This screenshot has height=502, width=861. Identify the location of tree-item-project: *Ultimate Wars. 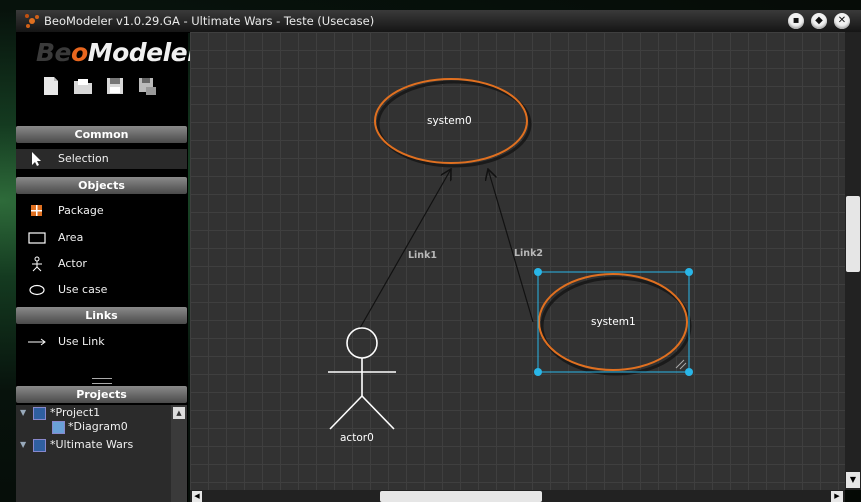
(91, 444).